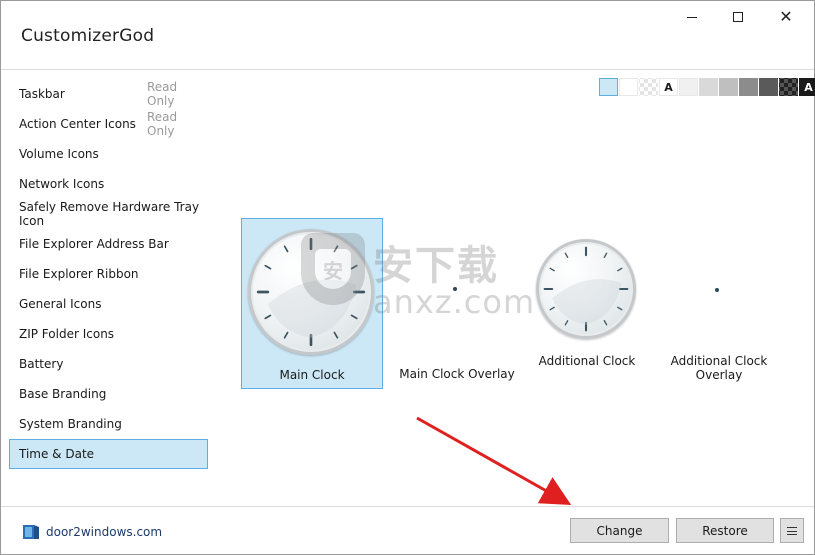 The image size is (815, 555). What do you see at coordinates (648, 87) in the screenshot?
I see `background-swatch-checker-light` at bounding box center [648, 87].